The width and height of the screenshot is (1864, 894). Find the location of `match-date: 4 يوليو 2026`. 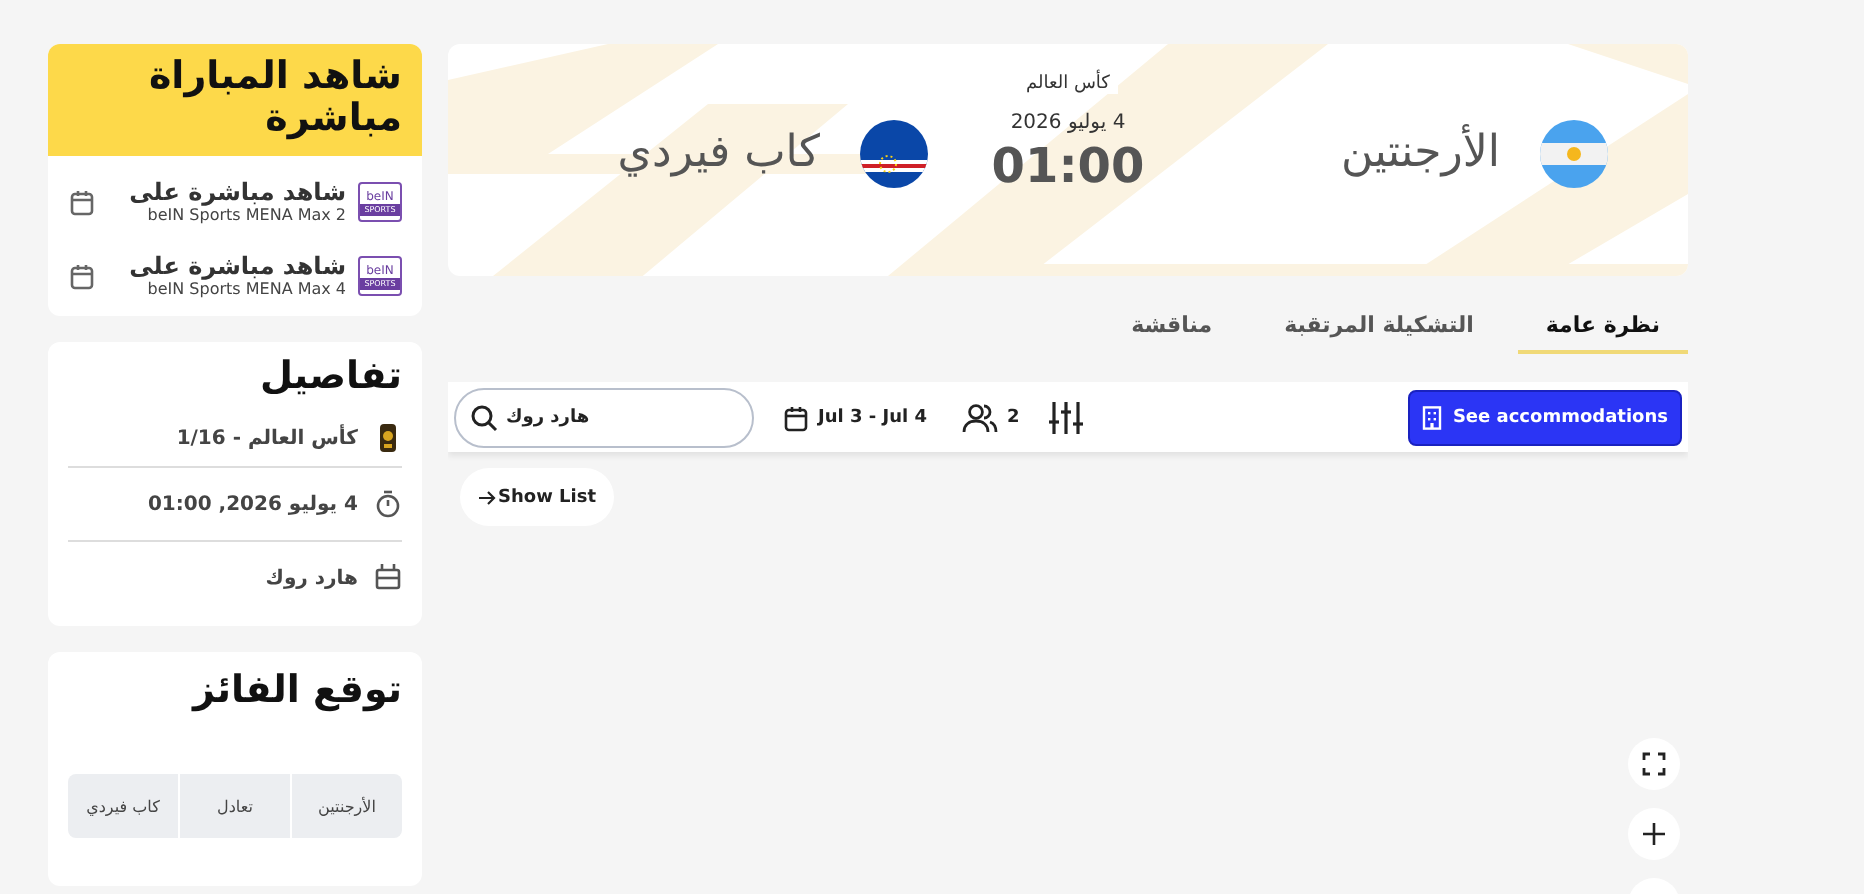

match-date: 4 يوليو 2026 is located at coordinates (1068, 123).